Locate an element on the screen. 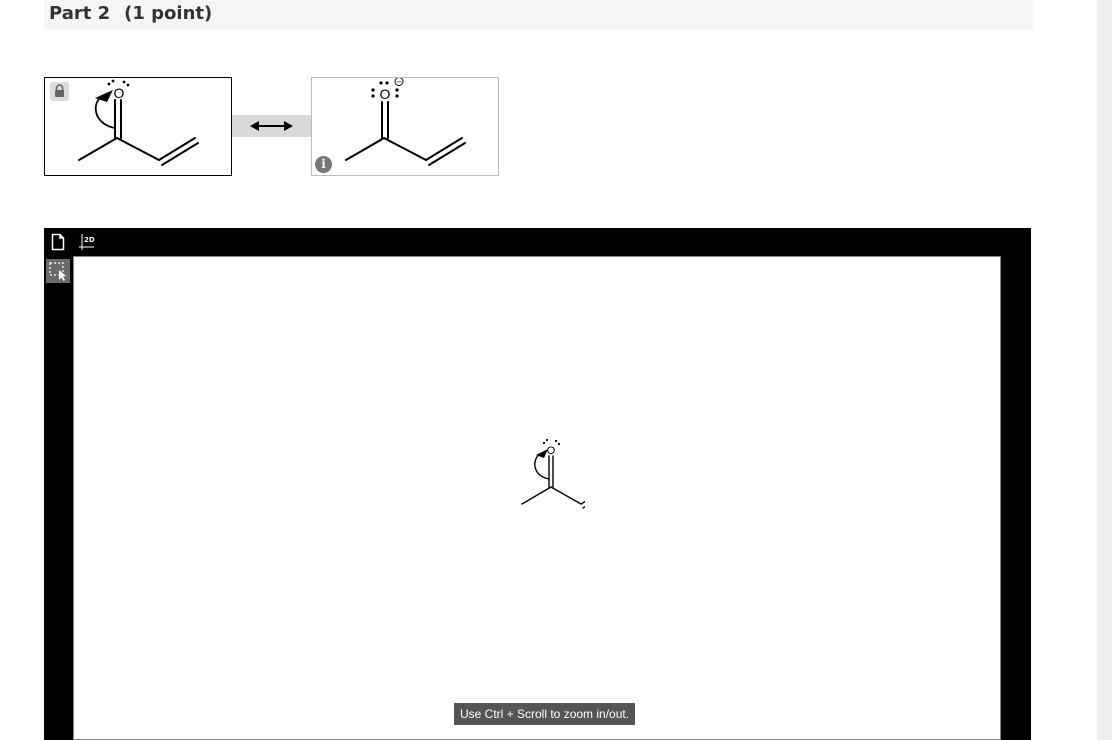 The height and width of the screenshot is (740, 1112). part-title: Part 2 (1 point) is located at coordinates (130, 13).